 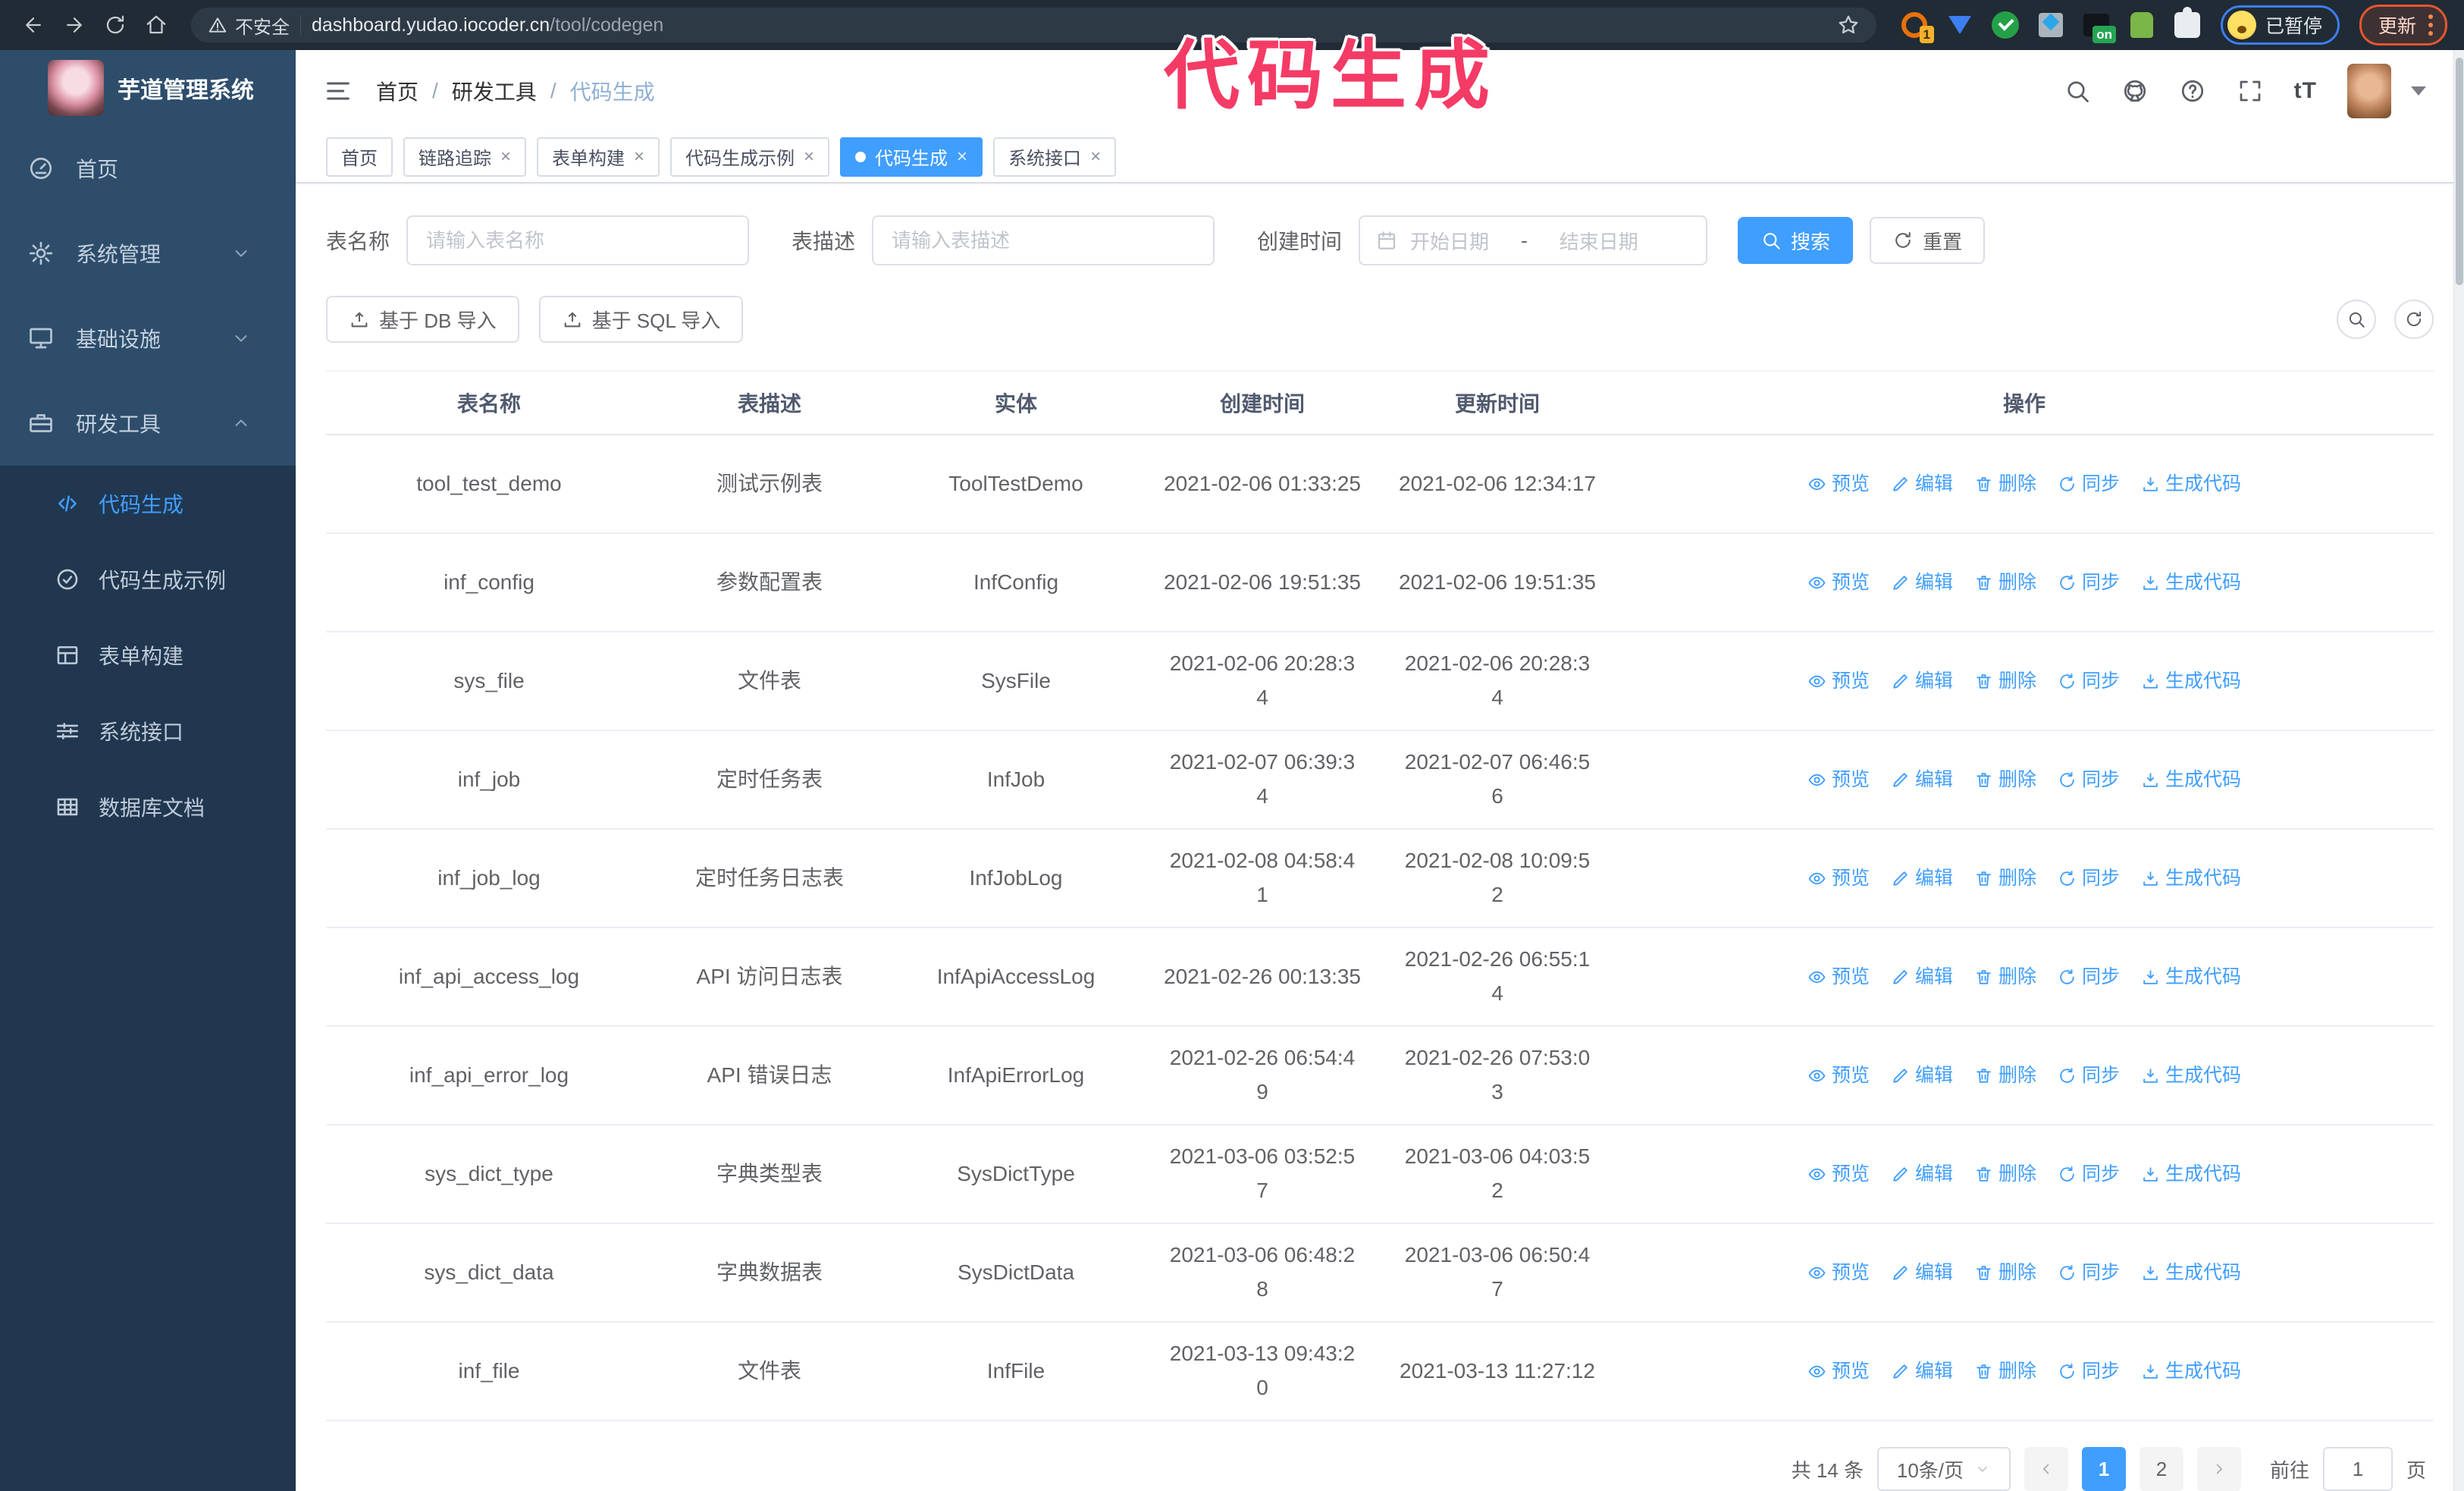 I want to click on user-avatar, so click(x=2369, y=90).